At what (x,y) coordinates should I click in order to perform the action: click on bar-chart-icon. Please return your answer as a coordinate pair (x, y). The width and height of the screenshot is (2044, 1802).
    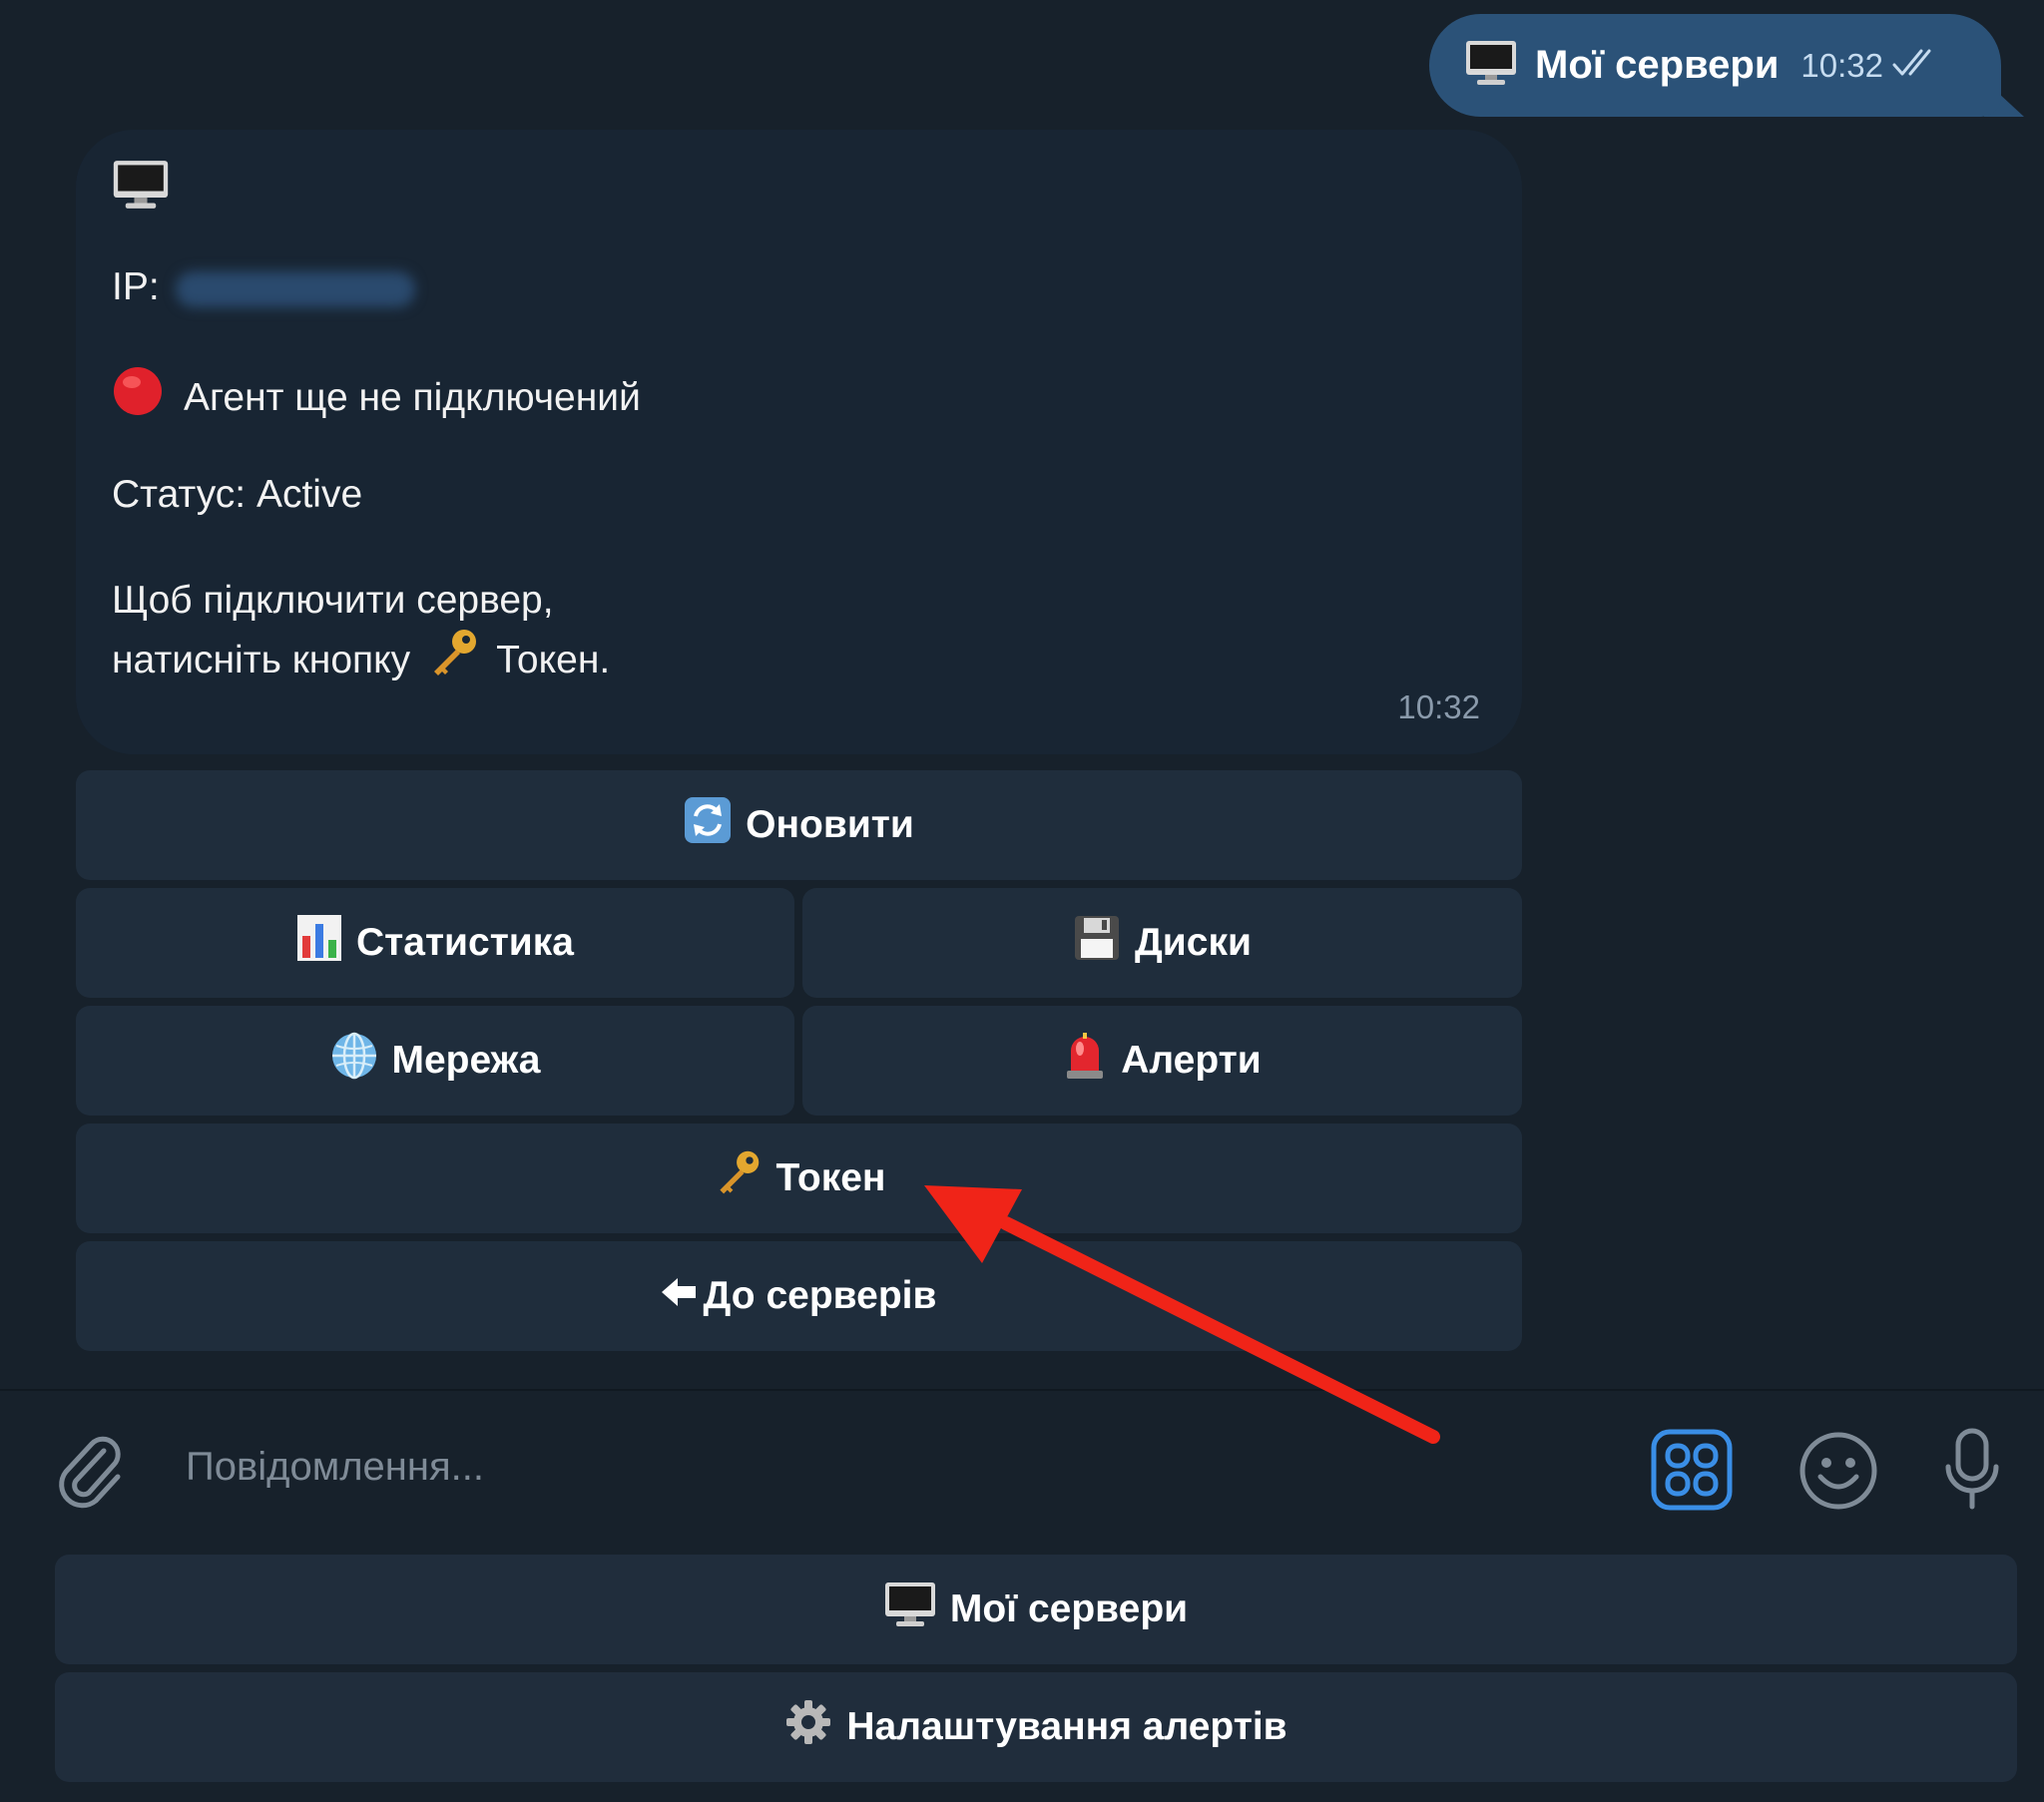
    Looking at the image, I should click on (319, 943).